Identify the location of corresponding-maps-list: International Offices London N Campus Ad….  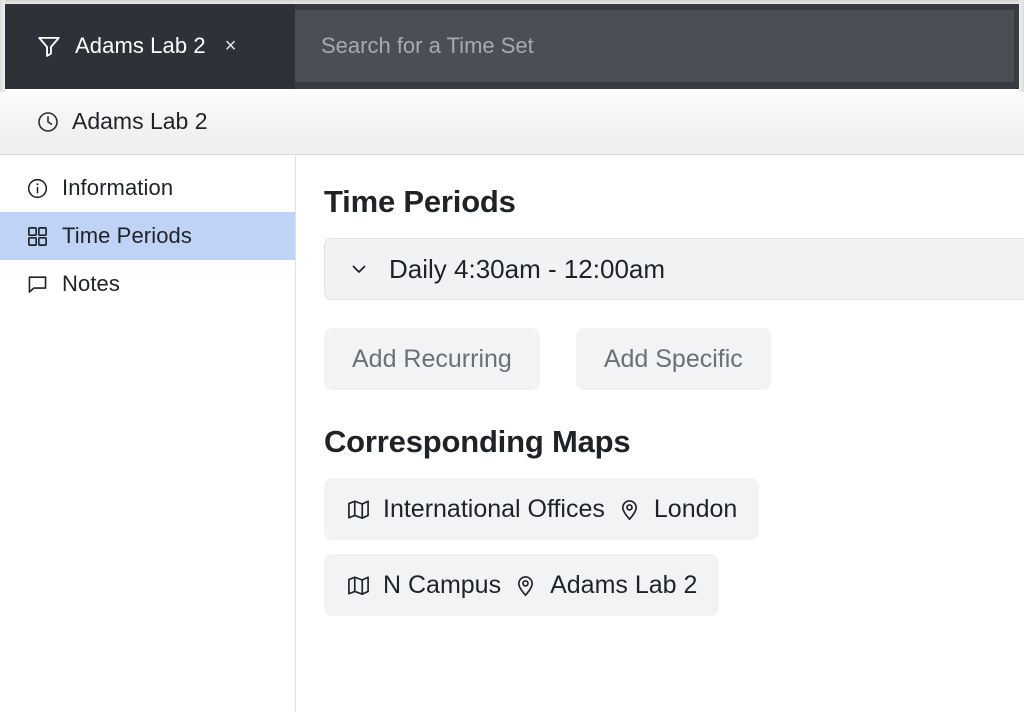
(674, 554).